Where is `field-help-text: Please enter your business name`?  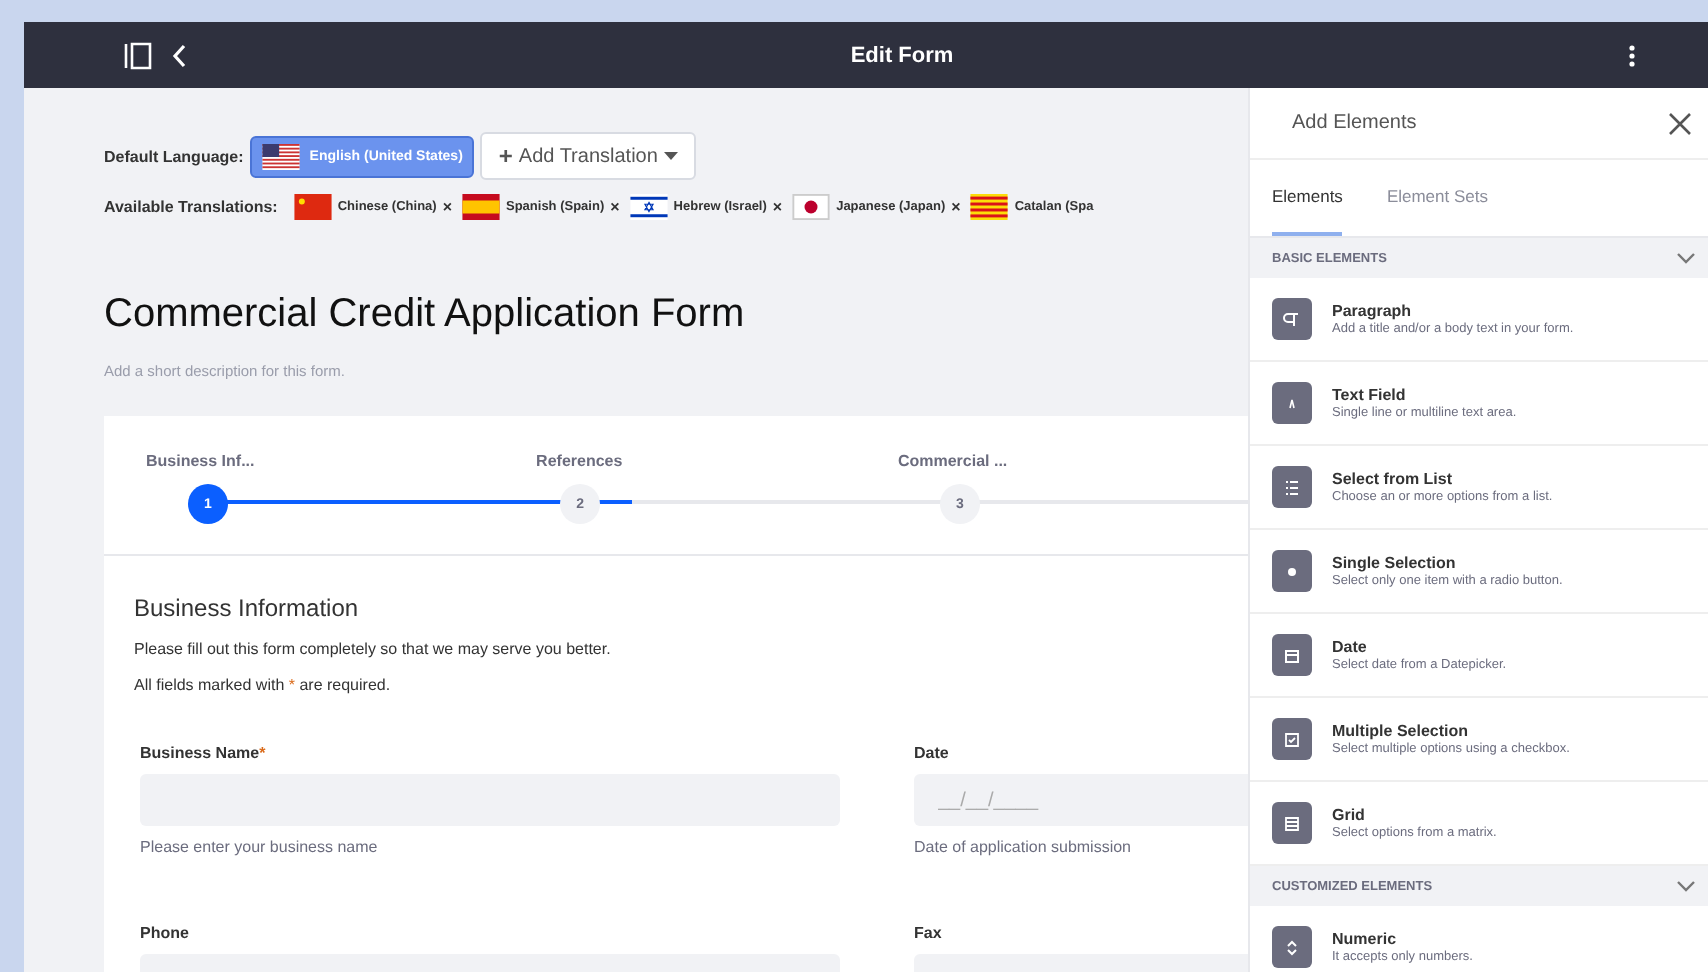
field-help-text: Please enter your business name is located at coordinates (260, 847).